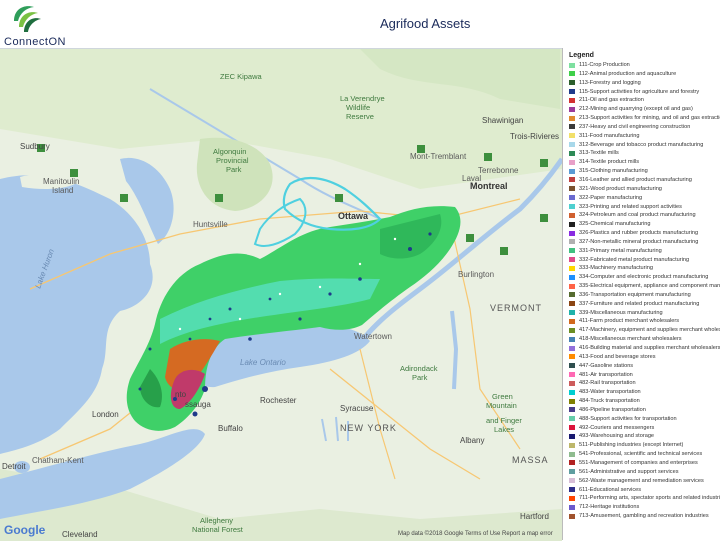 The image size is (720, 541). I want to click on map-label-hartford: Hartford, so click(534, 516).